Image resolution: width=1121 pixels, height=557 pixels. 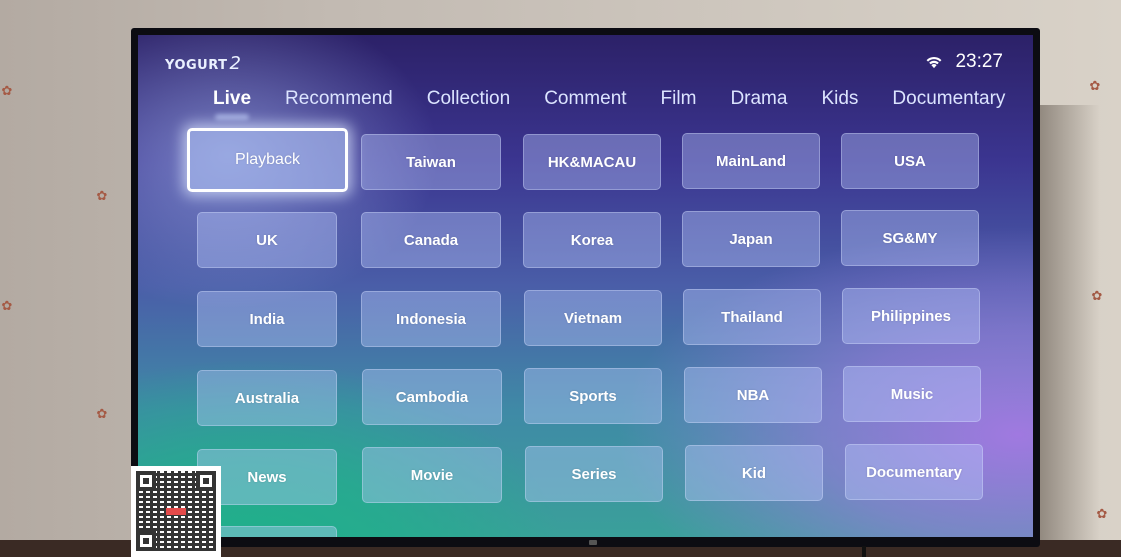 I want to click on tile-vietnam: Vietnam, so click(x=593, y=318).